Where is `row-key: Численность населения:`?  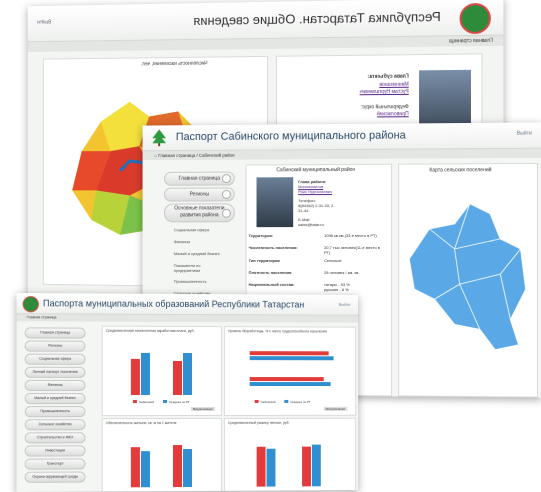
row-key: Численность населения: is located at coordinates (273, 248).